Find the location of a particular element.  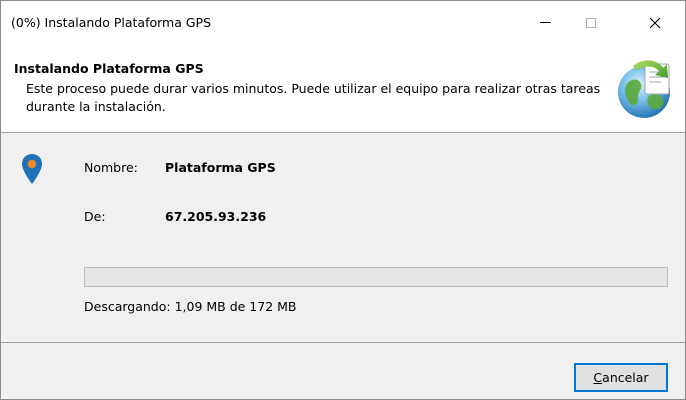

window-title: (0%) Instalando Plataforma GPS is located at coordinates (111, 22).